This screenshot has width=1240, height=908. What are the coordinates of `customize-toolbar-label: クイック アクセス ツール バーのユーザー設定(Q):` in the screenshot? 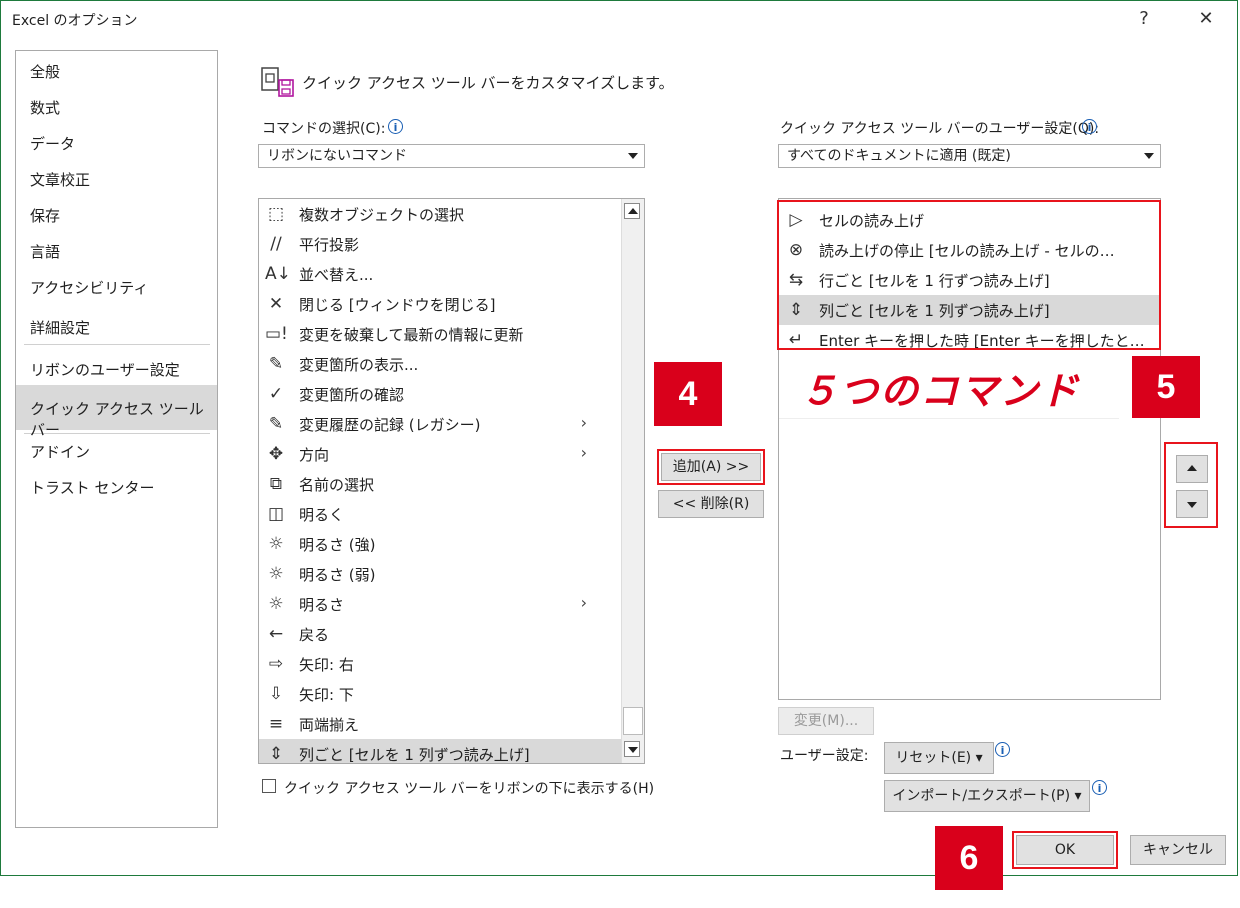 It's located at (940, 129).